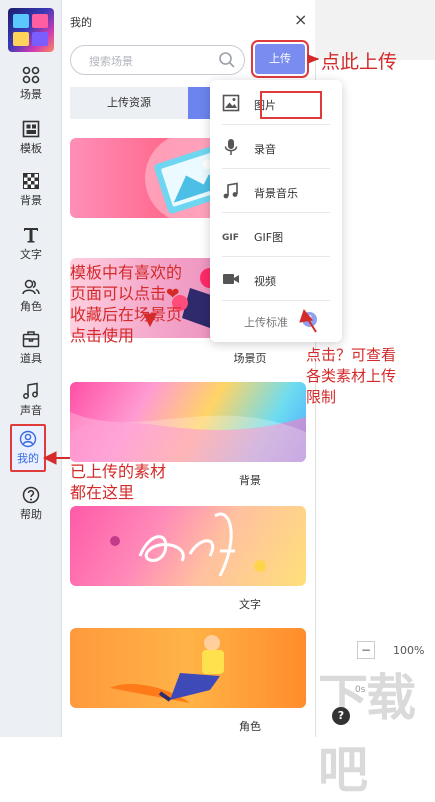 The height and width of the screenshot is (802, 435). I want to click on annotation-line: 收藏后在场景页, so click(126, 314).